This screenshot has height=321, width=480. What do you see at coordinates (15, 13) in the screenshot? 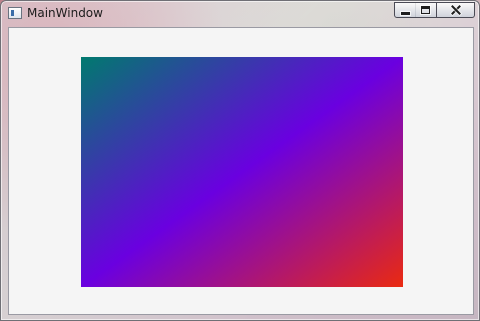
I see `window-app-icon` at bounding box center [15, 13].